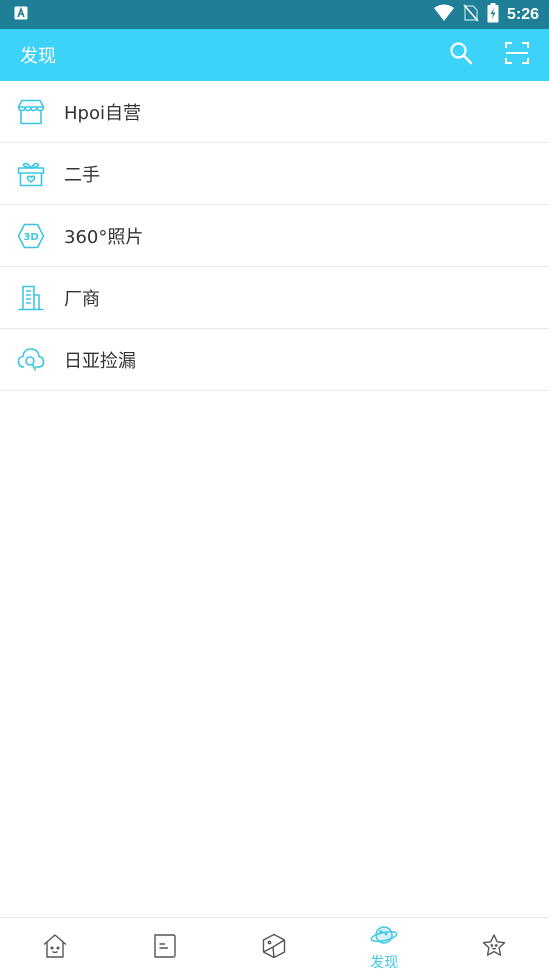  Describe the element at coordinates (38, 56) in the screenshot. I see `page-title: 发现` at that location.